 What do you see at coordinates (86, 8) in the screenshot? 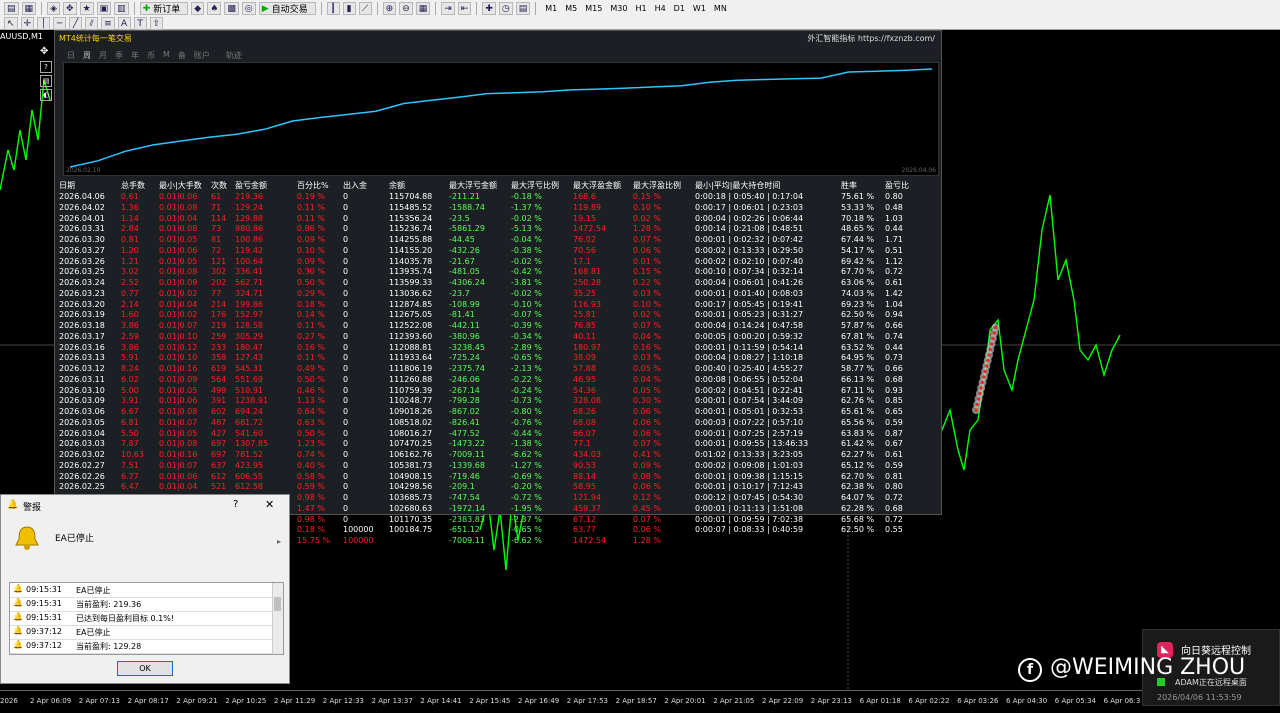
I see `navigator-icon: ★` at bounding box center [86, 8].